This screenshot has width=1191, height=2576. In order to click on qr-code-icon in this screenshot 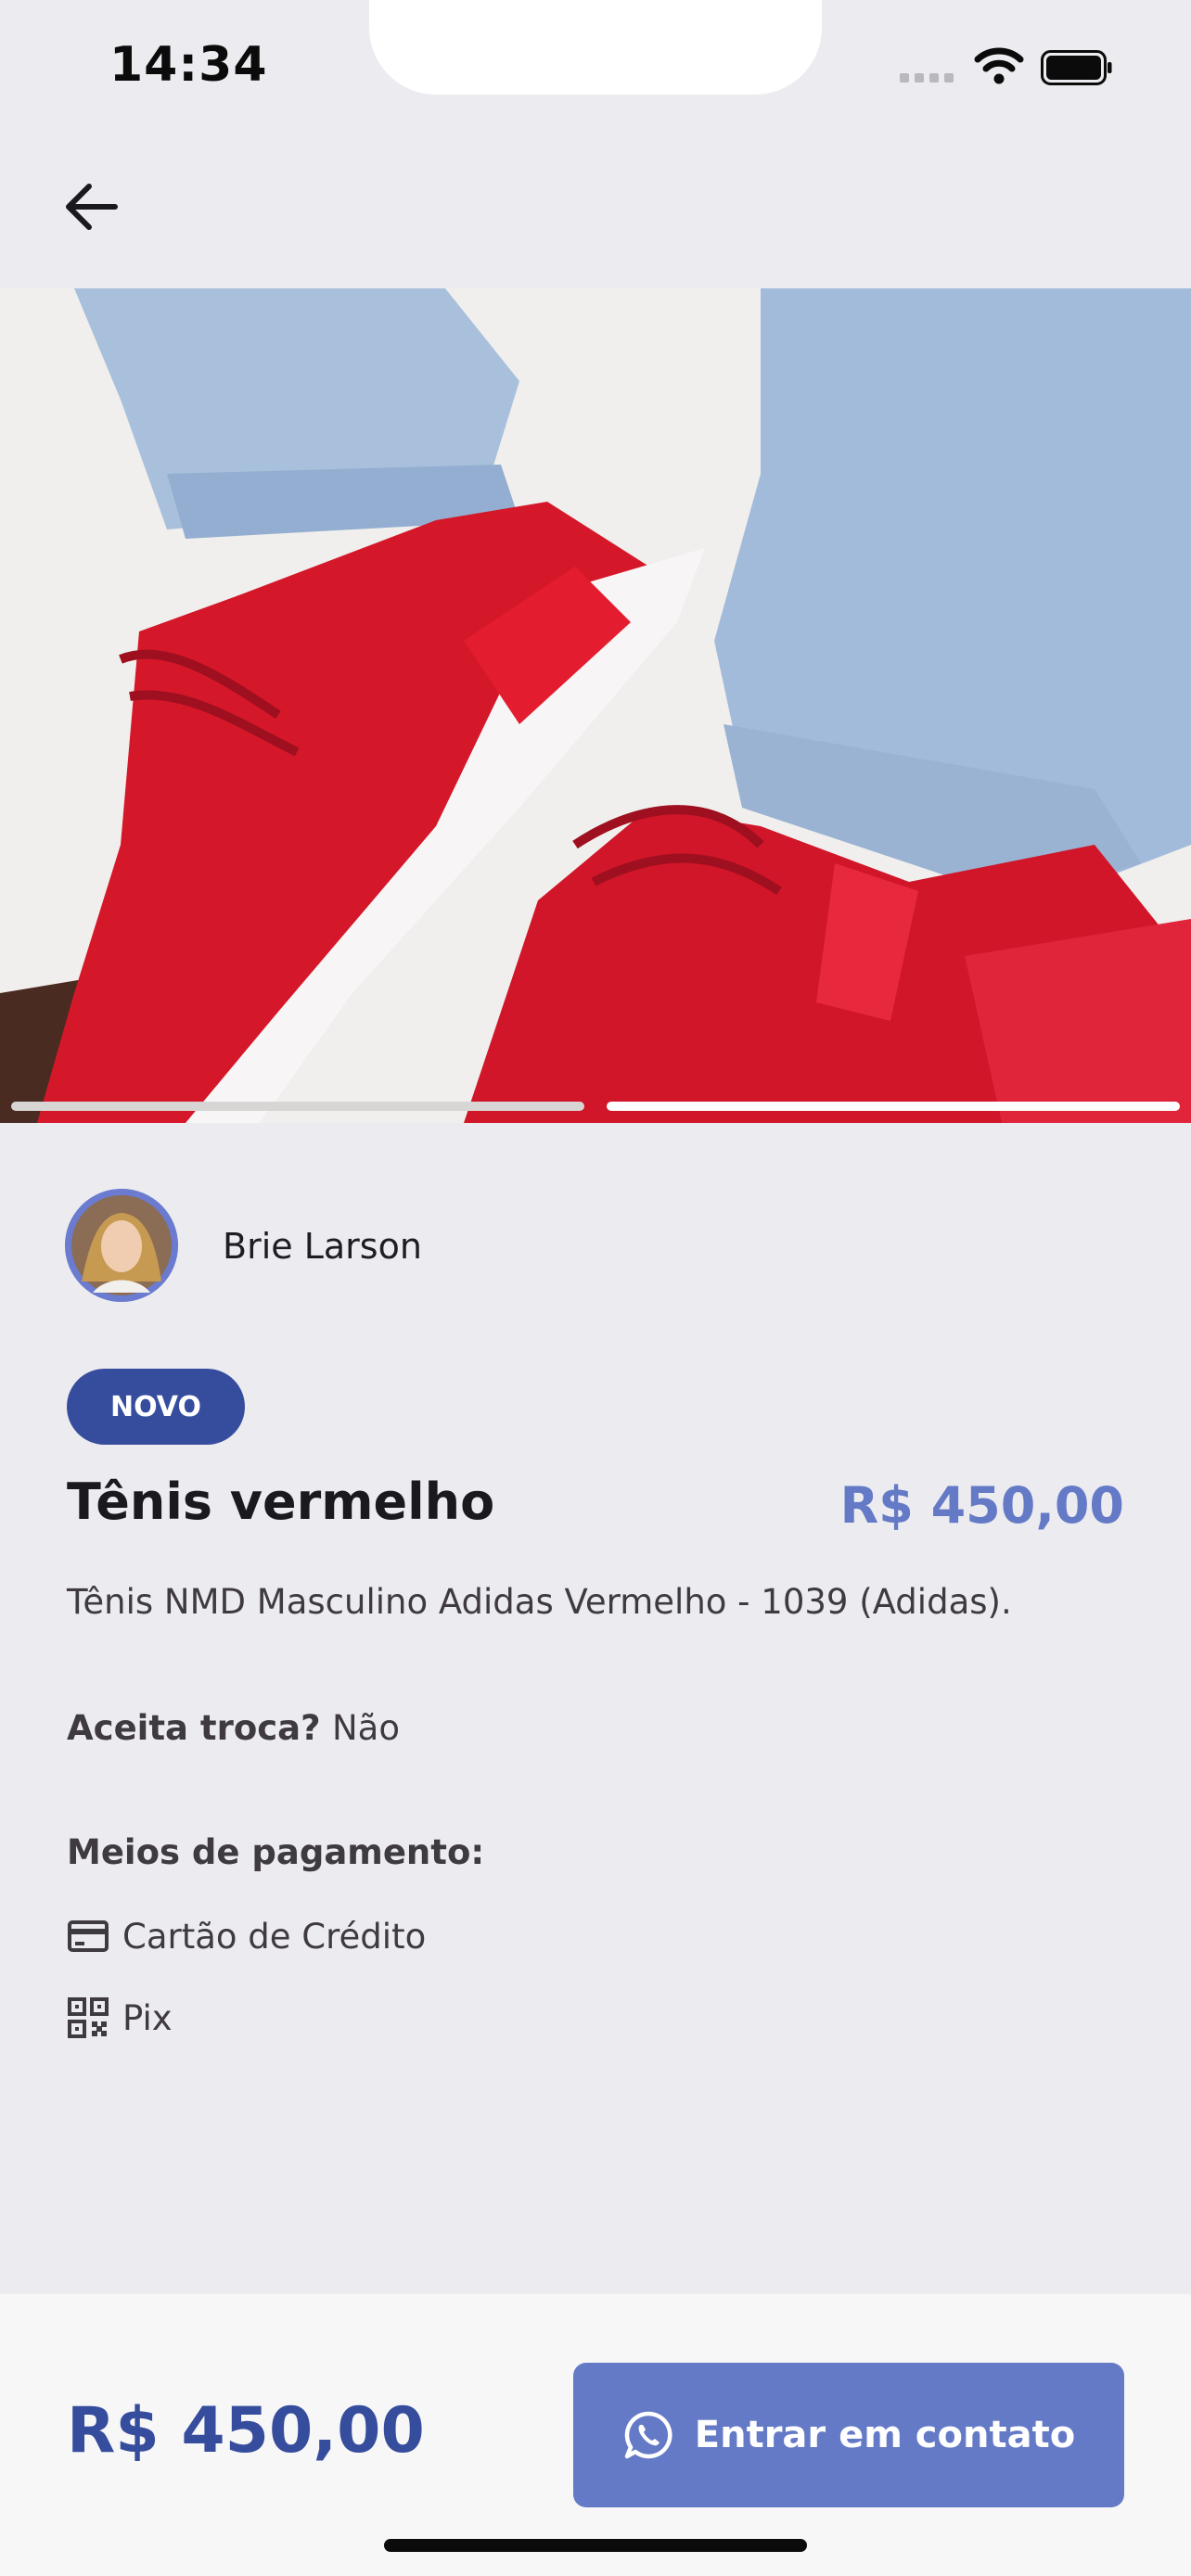, I will do `click(88, 2018)`.